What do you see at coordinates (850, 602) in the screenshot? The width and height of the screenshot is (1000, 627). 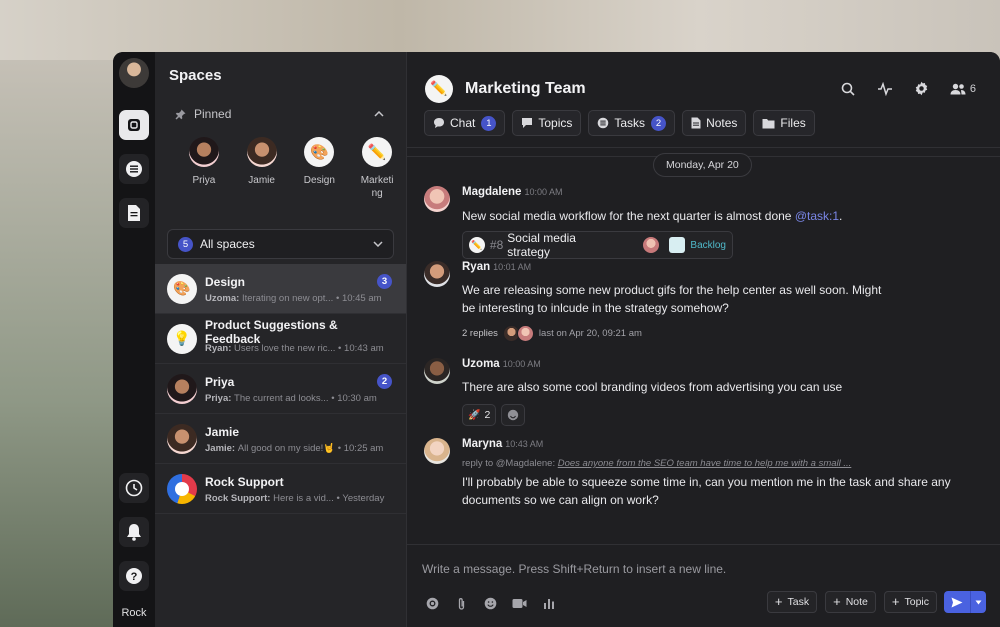 I see `add-note-button: + Note` at bounding box center [850, 602].